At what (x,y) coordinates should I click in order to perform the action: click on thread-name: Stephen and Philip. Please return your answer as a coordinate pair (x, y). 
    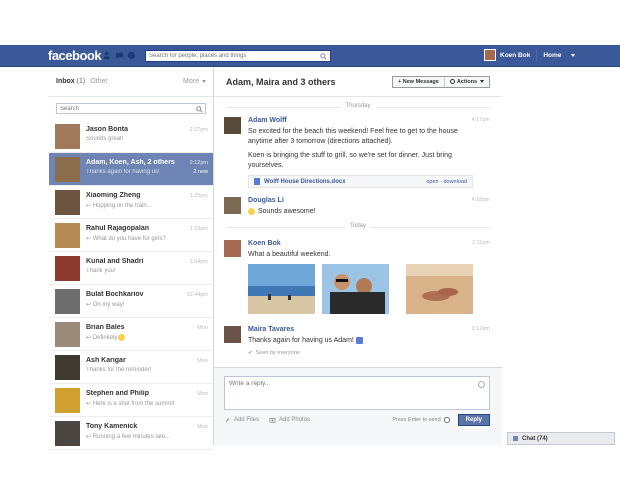
    Looking at the image, I should click on (118, 393).